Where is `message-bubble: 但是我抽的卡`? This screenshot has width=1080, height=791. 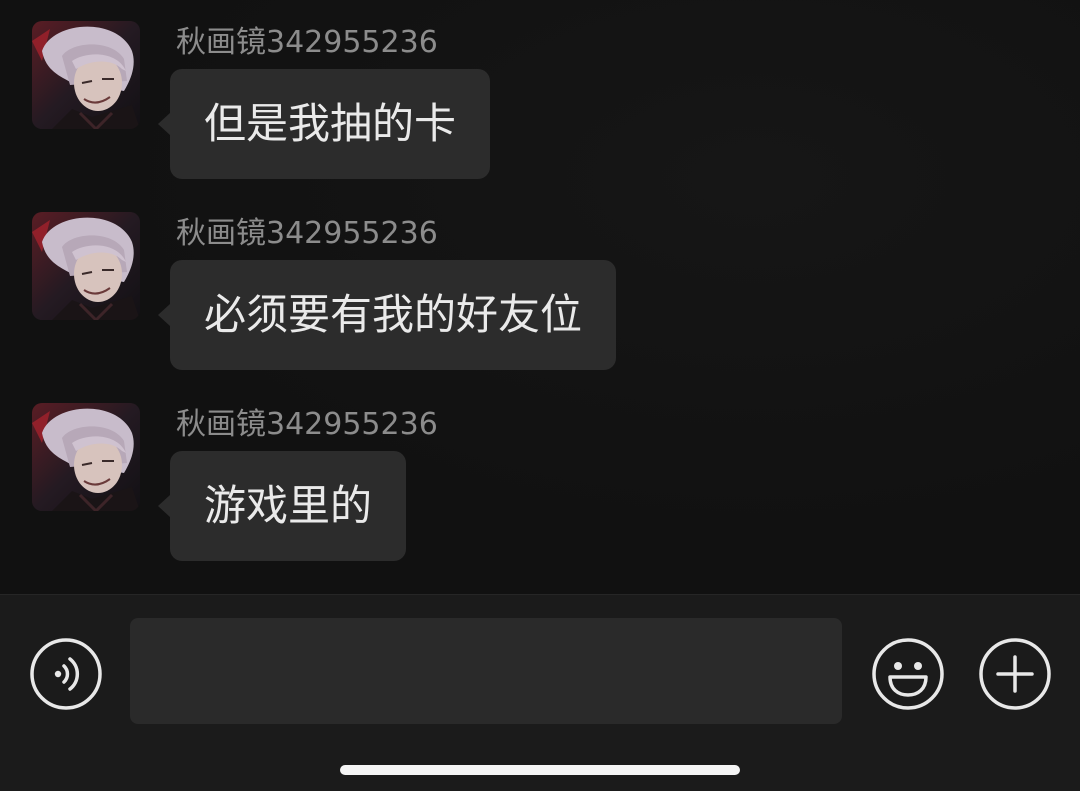 message-bubble: 但是我抽的卡 is located at coordinates (324, 124).